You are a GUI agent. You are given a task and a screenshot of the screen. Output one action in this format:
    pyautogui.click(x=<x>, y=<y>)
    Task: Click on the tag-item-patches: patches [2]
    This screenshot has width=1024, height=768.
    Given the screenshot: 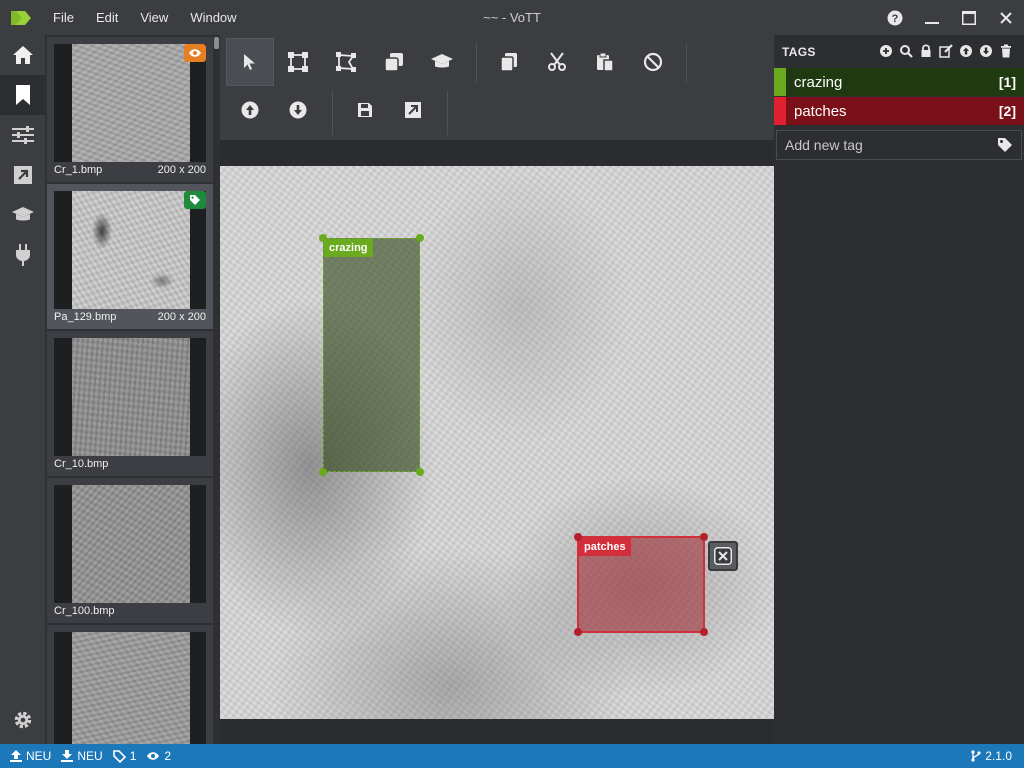 What is the action you would take?
    pyautogui.click(x=899, y=111)
    